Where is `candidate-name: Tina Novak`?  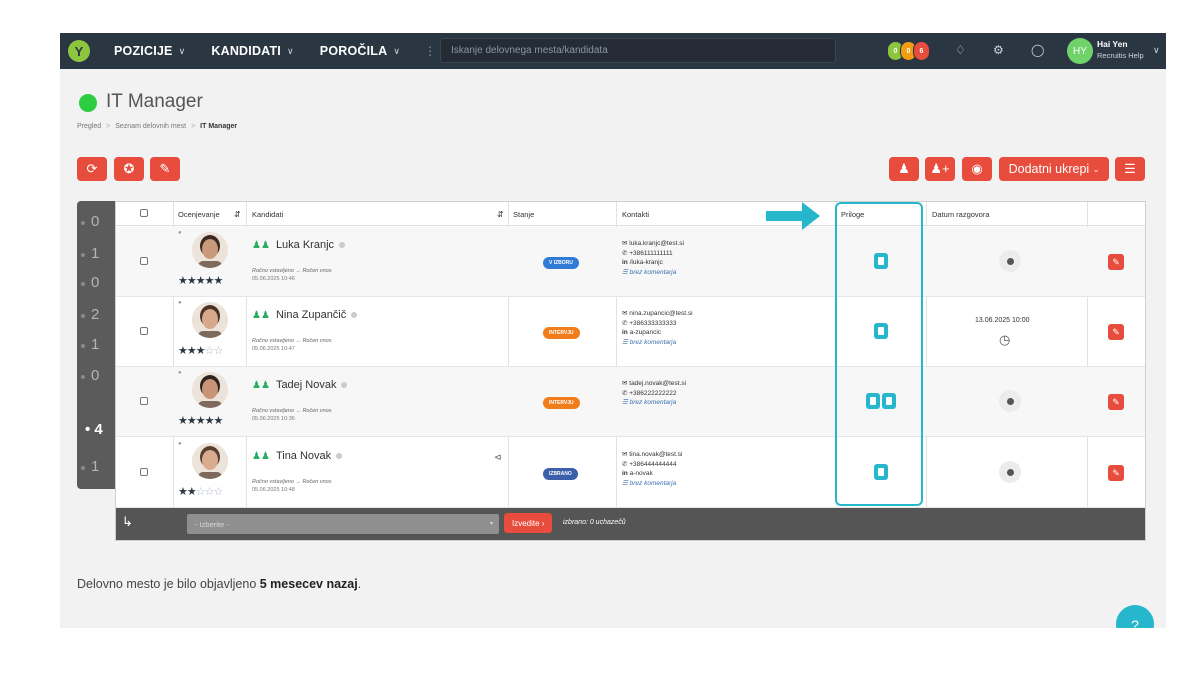 candidate-name: Tina Novak is located at coordinates (303, 456).